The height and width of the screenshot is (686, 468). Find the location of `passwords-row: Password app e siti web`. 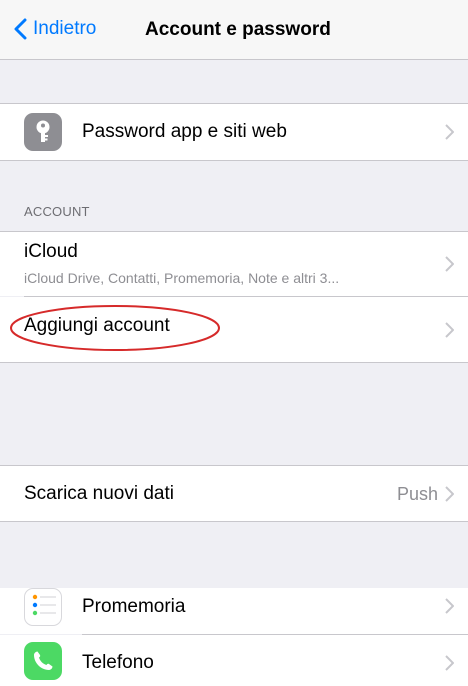

passwords-row: Password app e siti web is located at coordinates (234, 132).